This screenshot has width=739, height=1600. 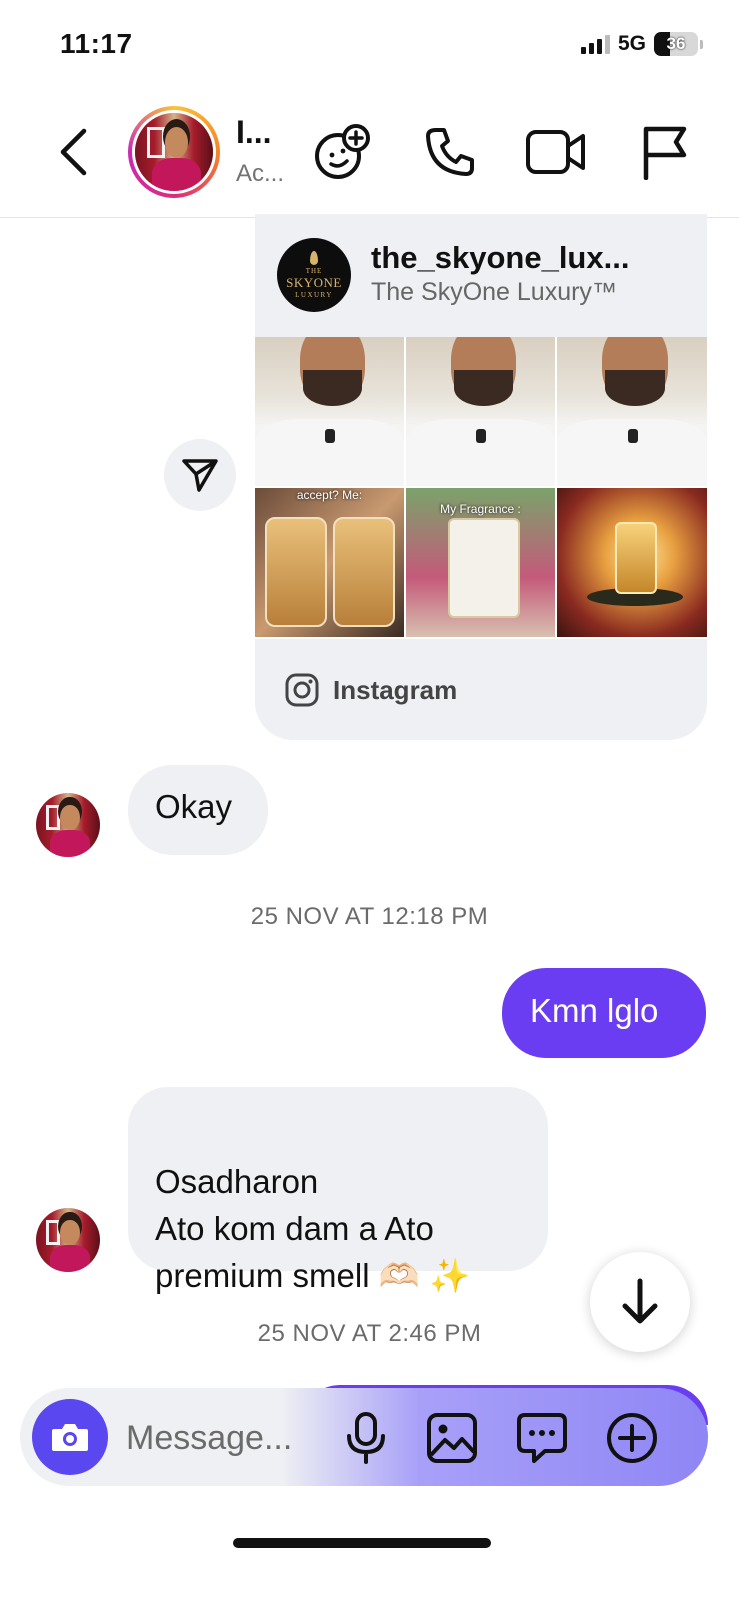 I want to click on battery-level: 36, so click(x=676, y=43).